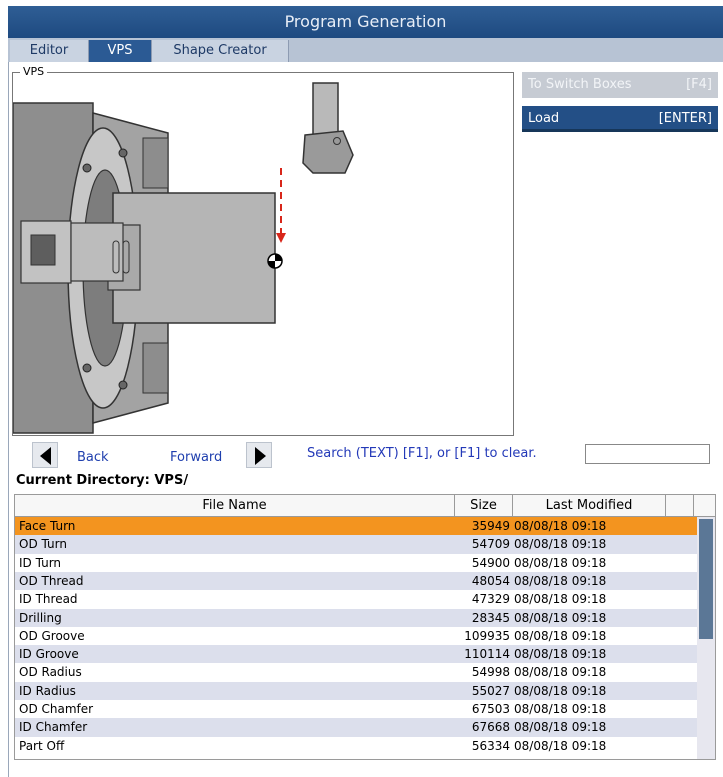 This screenshot has height=777, width=723. Describe the element at coordinates (487, 635) in the screenshot. I see `file-size-cell: 109935` at that location.